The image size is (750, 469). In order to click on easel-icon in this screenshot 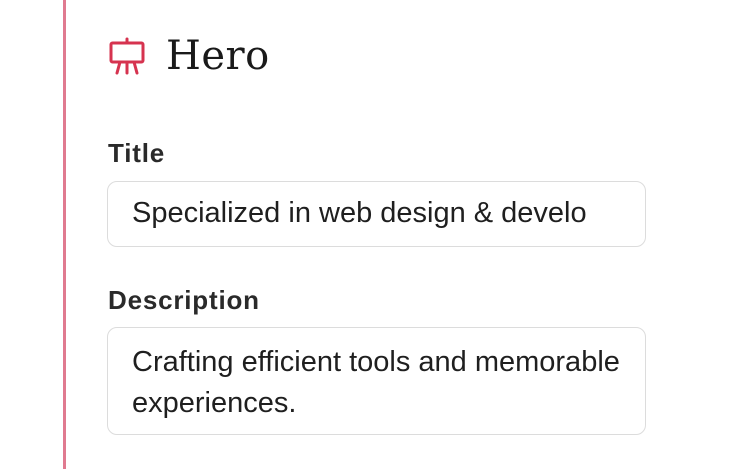, I will do `click(127, 56)`.